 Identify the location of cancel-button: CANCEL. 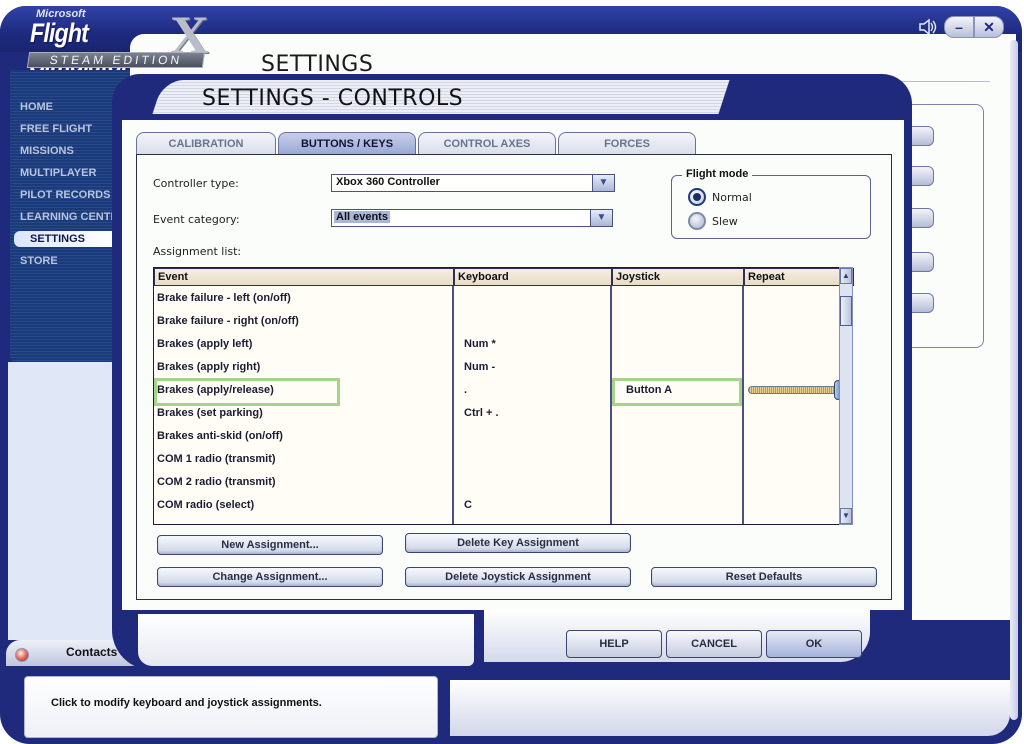
(714, 644).